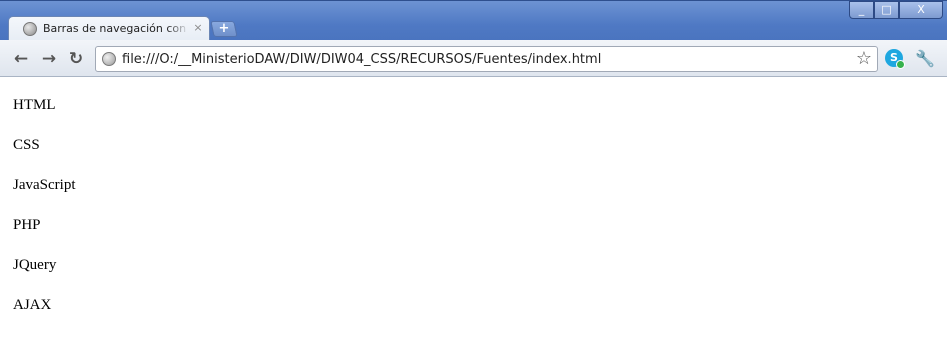  Describe the element at coordinates (27, 225) in the screenshot. I see `list-item: PHP` at that location.